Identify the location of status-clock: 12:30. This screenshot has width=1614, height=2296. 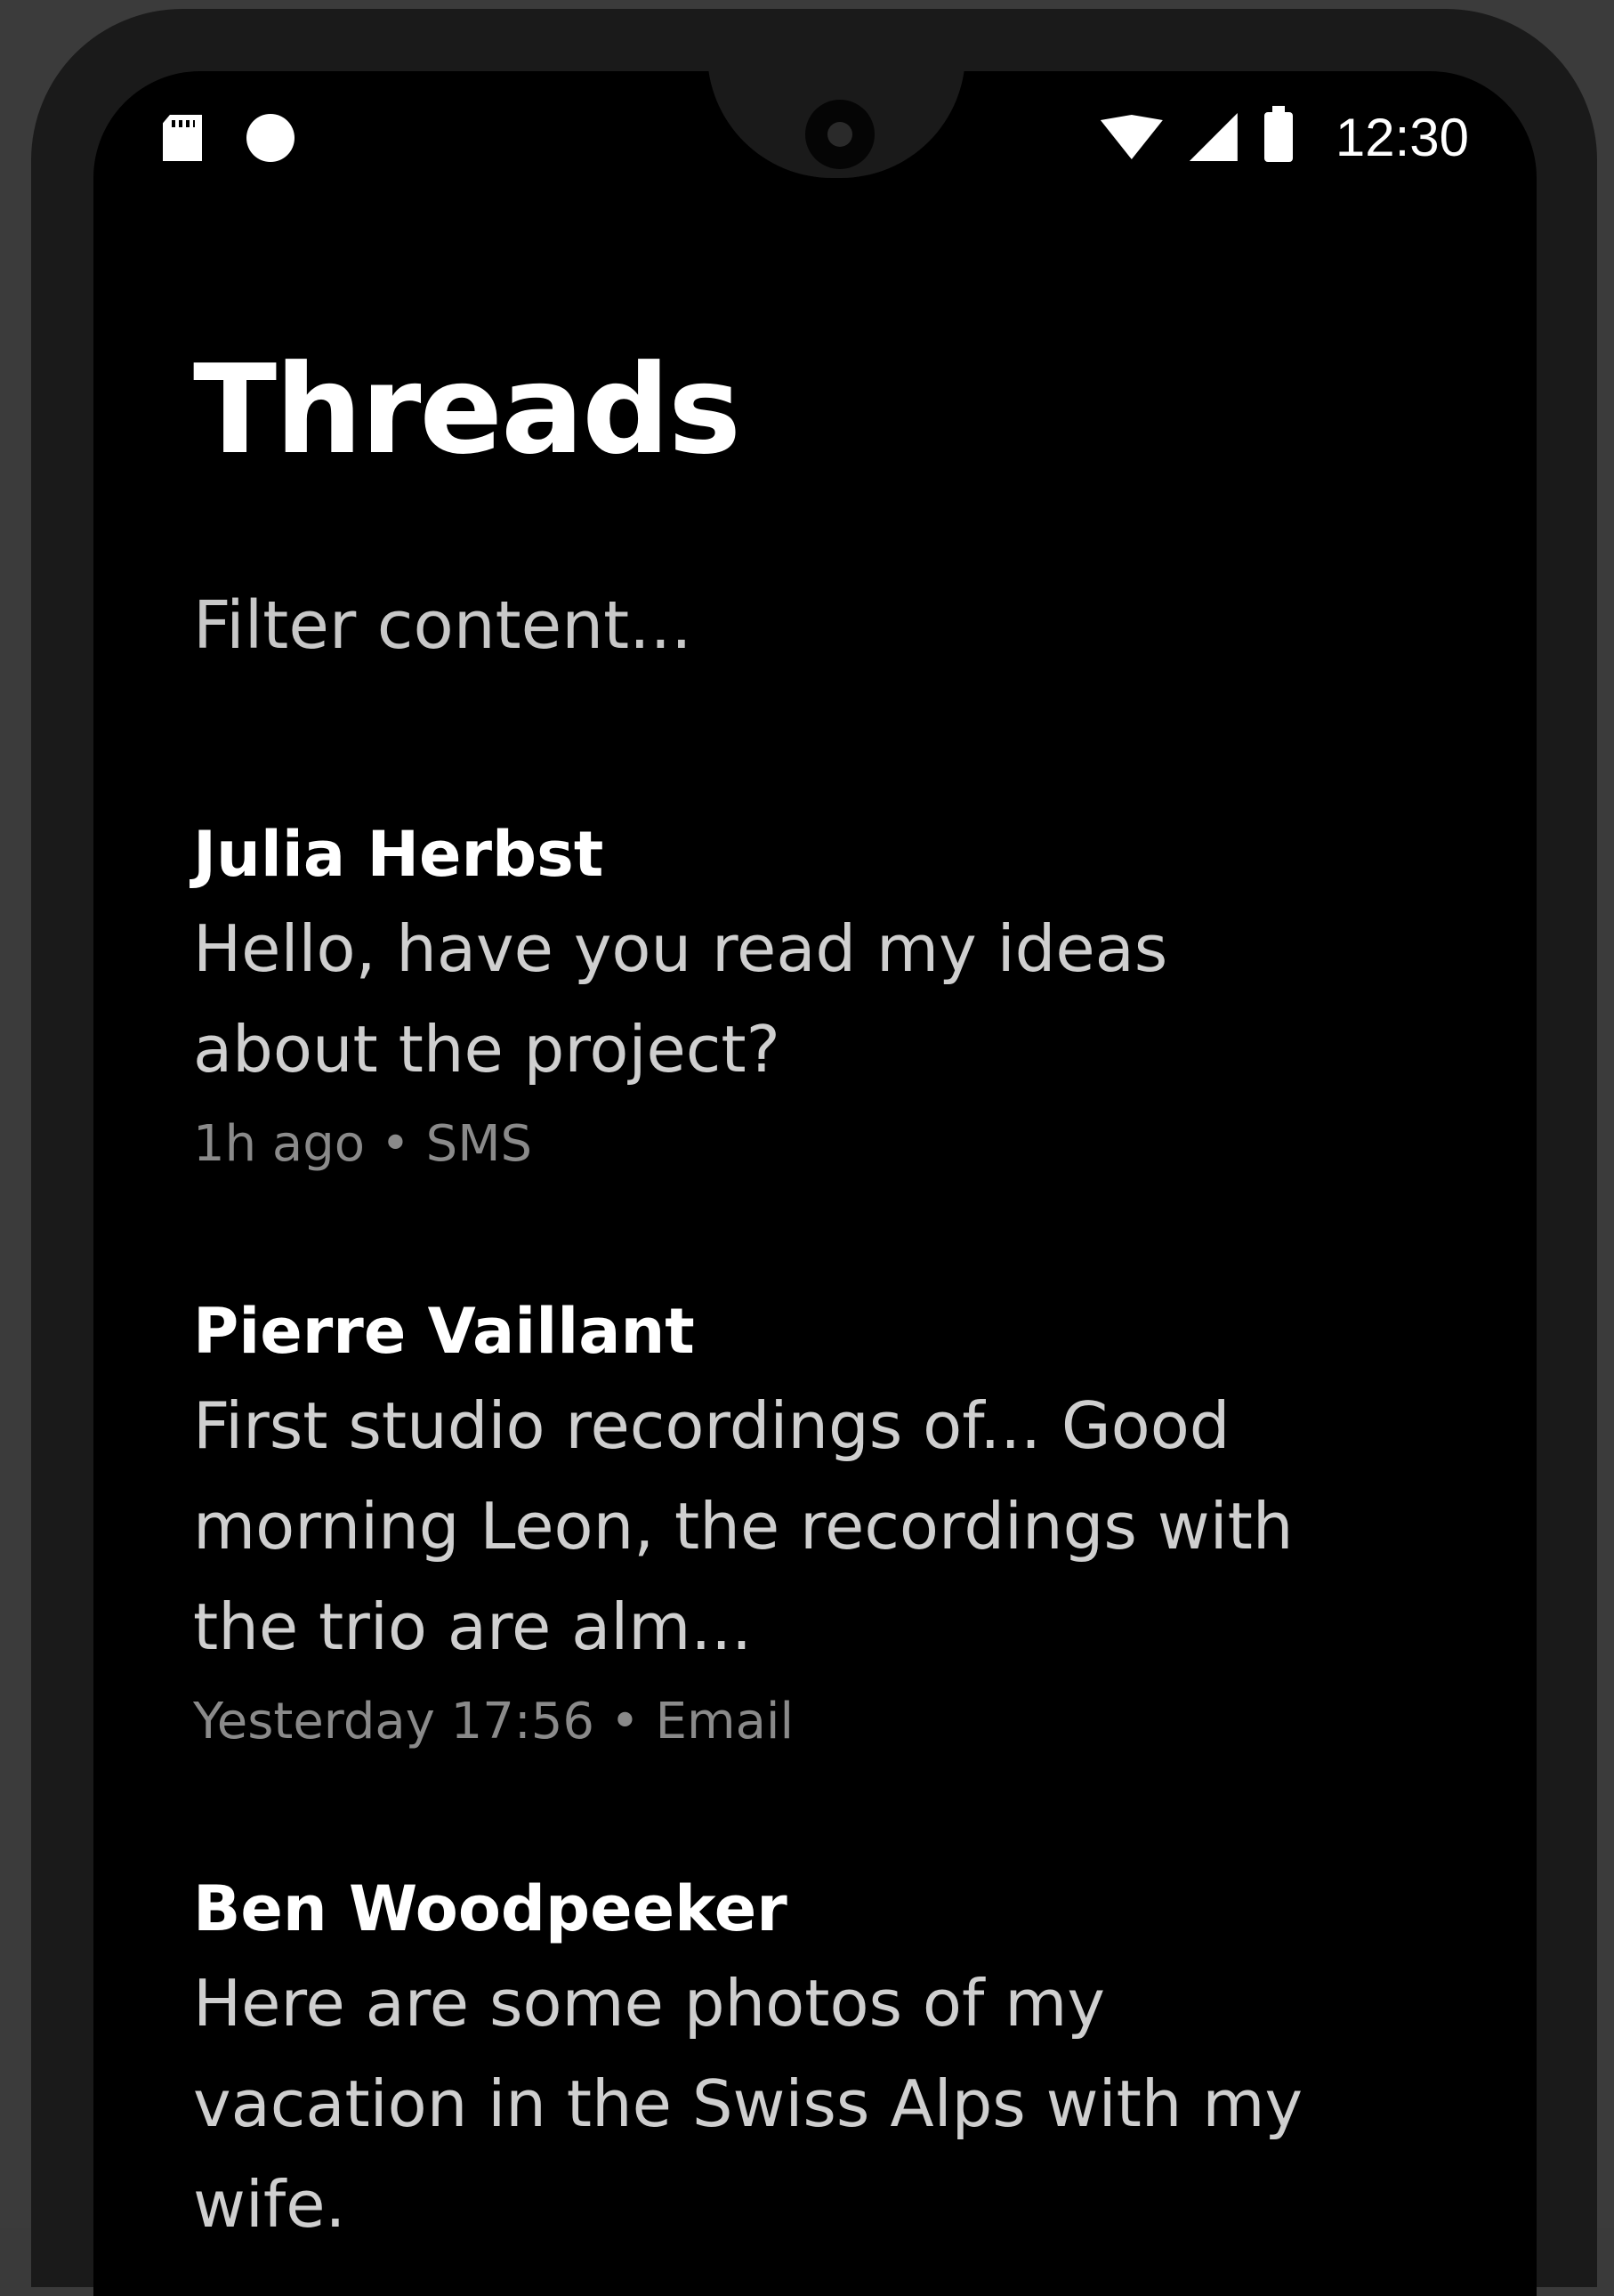
(1402, 137).